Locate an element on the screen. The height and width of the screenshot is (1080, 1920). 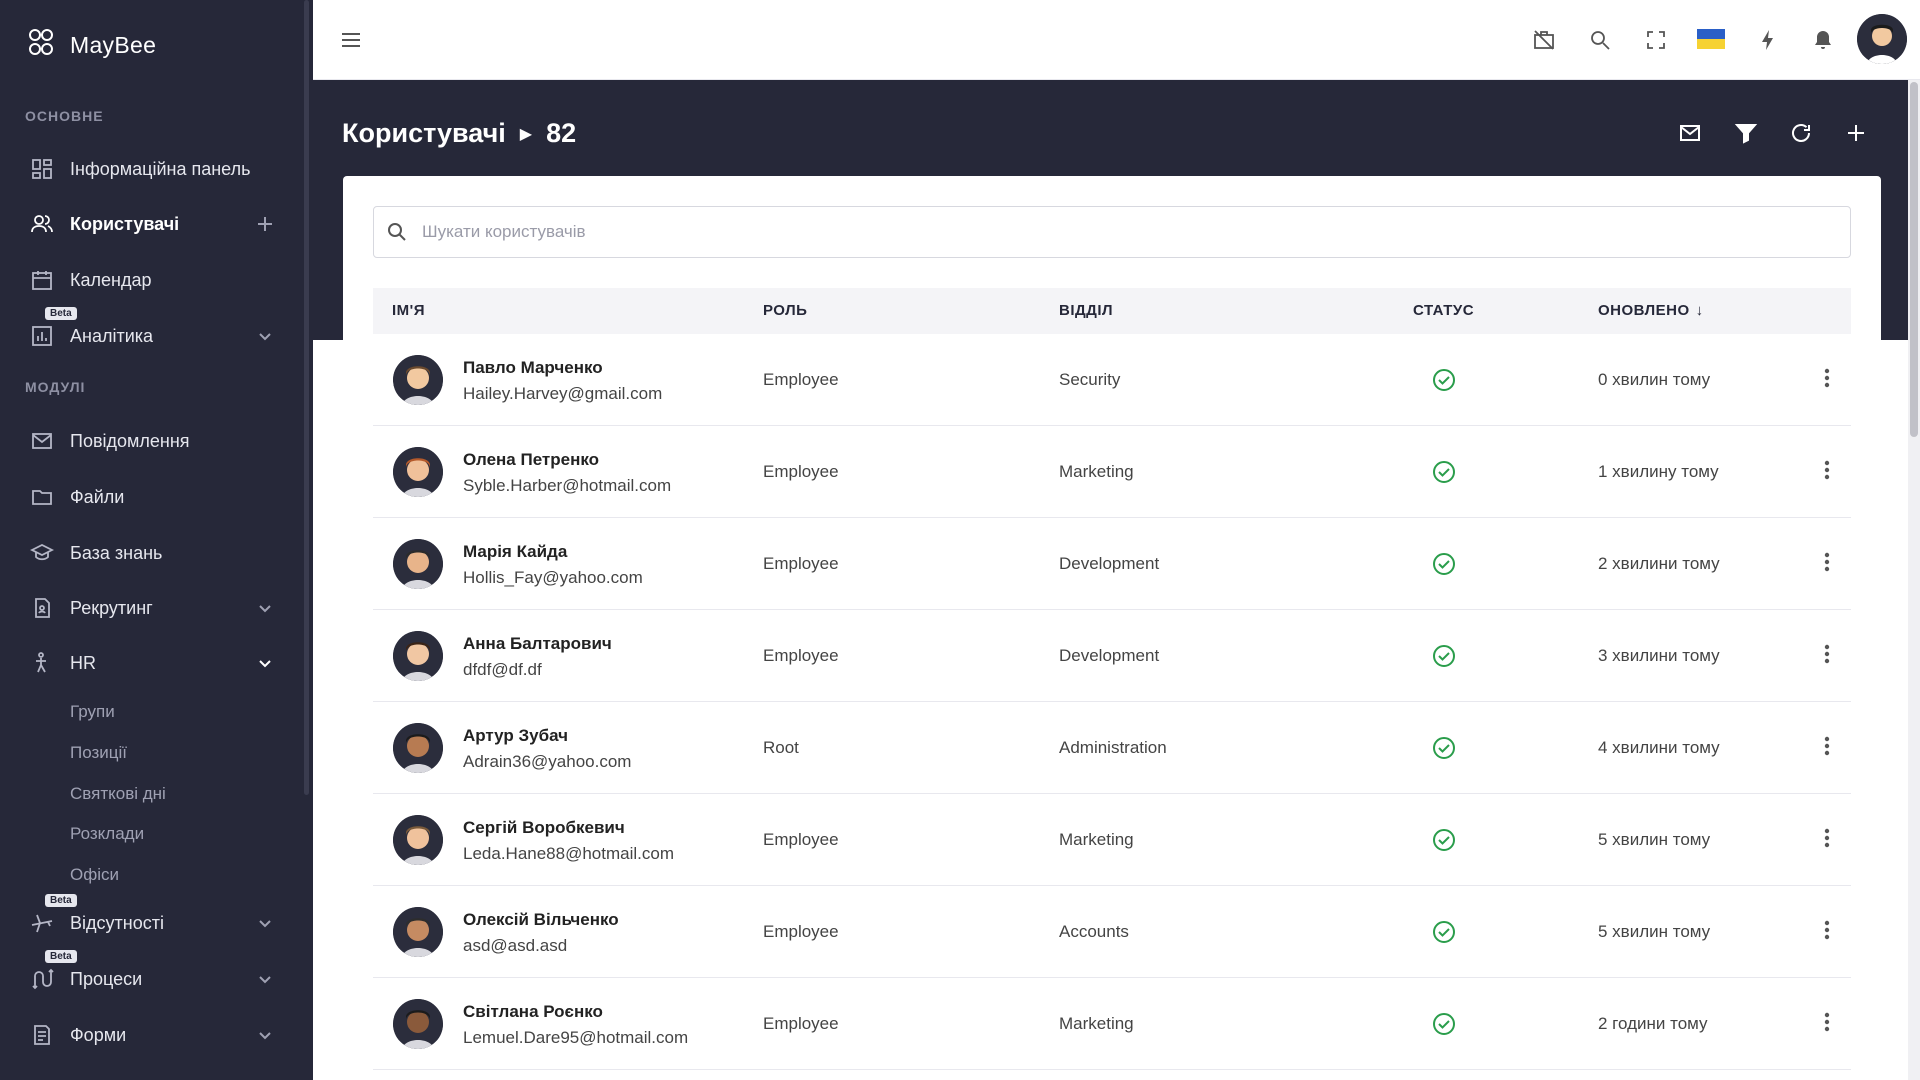
column-header-updated: ОНОВЛЕНО ↓ is located at coordinates (1651, 310).